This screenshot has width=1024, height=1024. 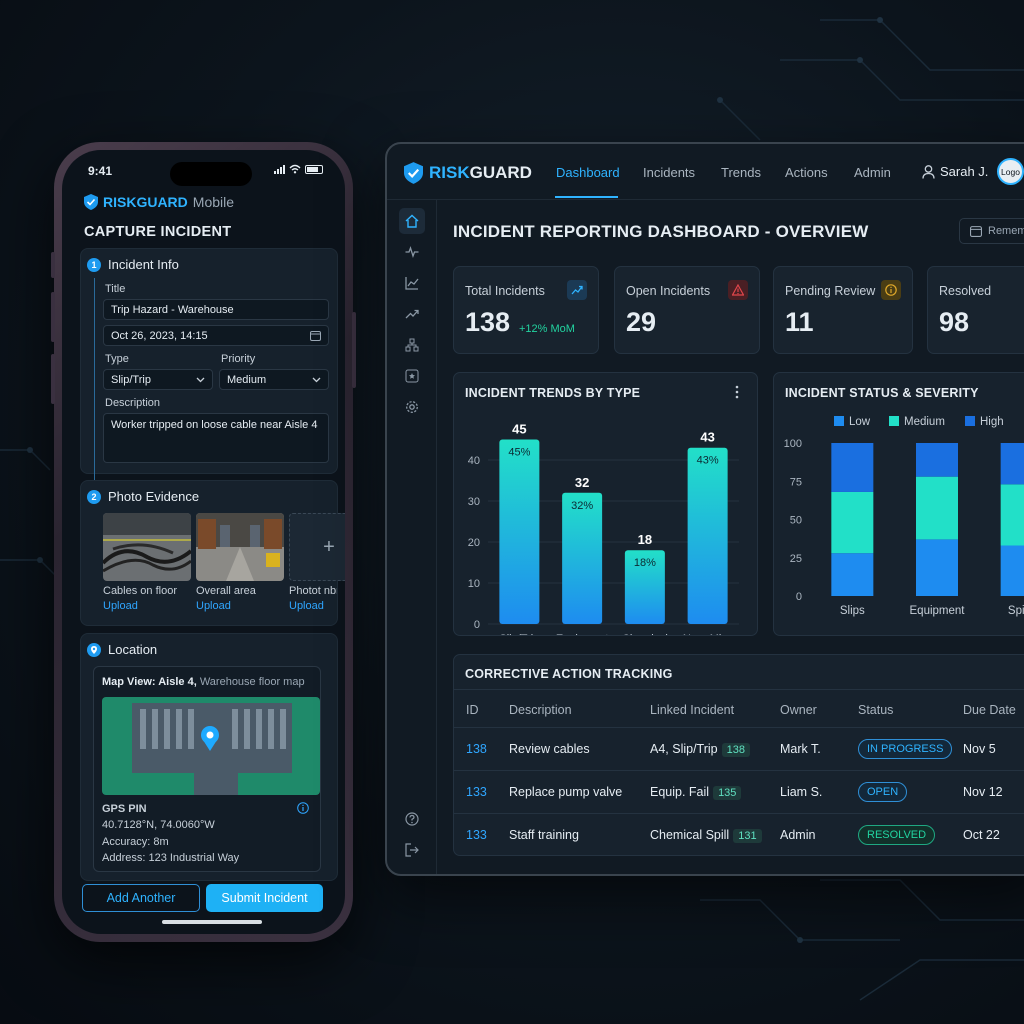 What do you see at coordinates (313, 591) in the screenshot?
I see `photo-caption: Photot nbr` at bounding box center [313, 591].